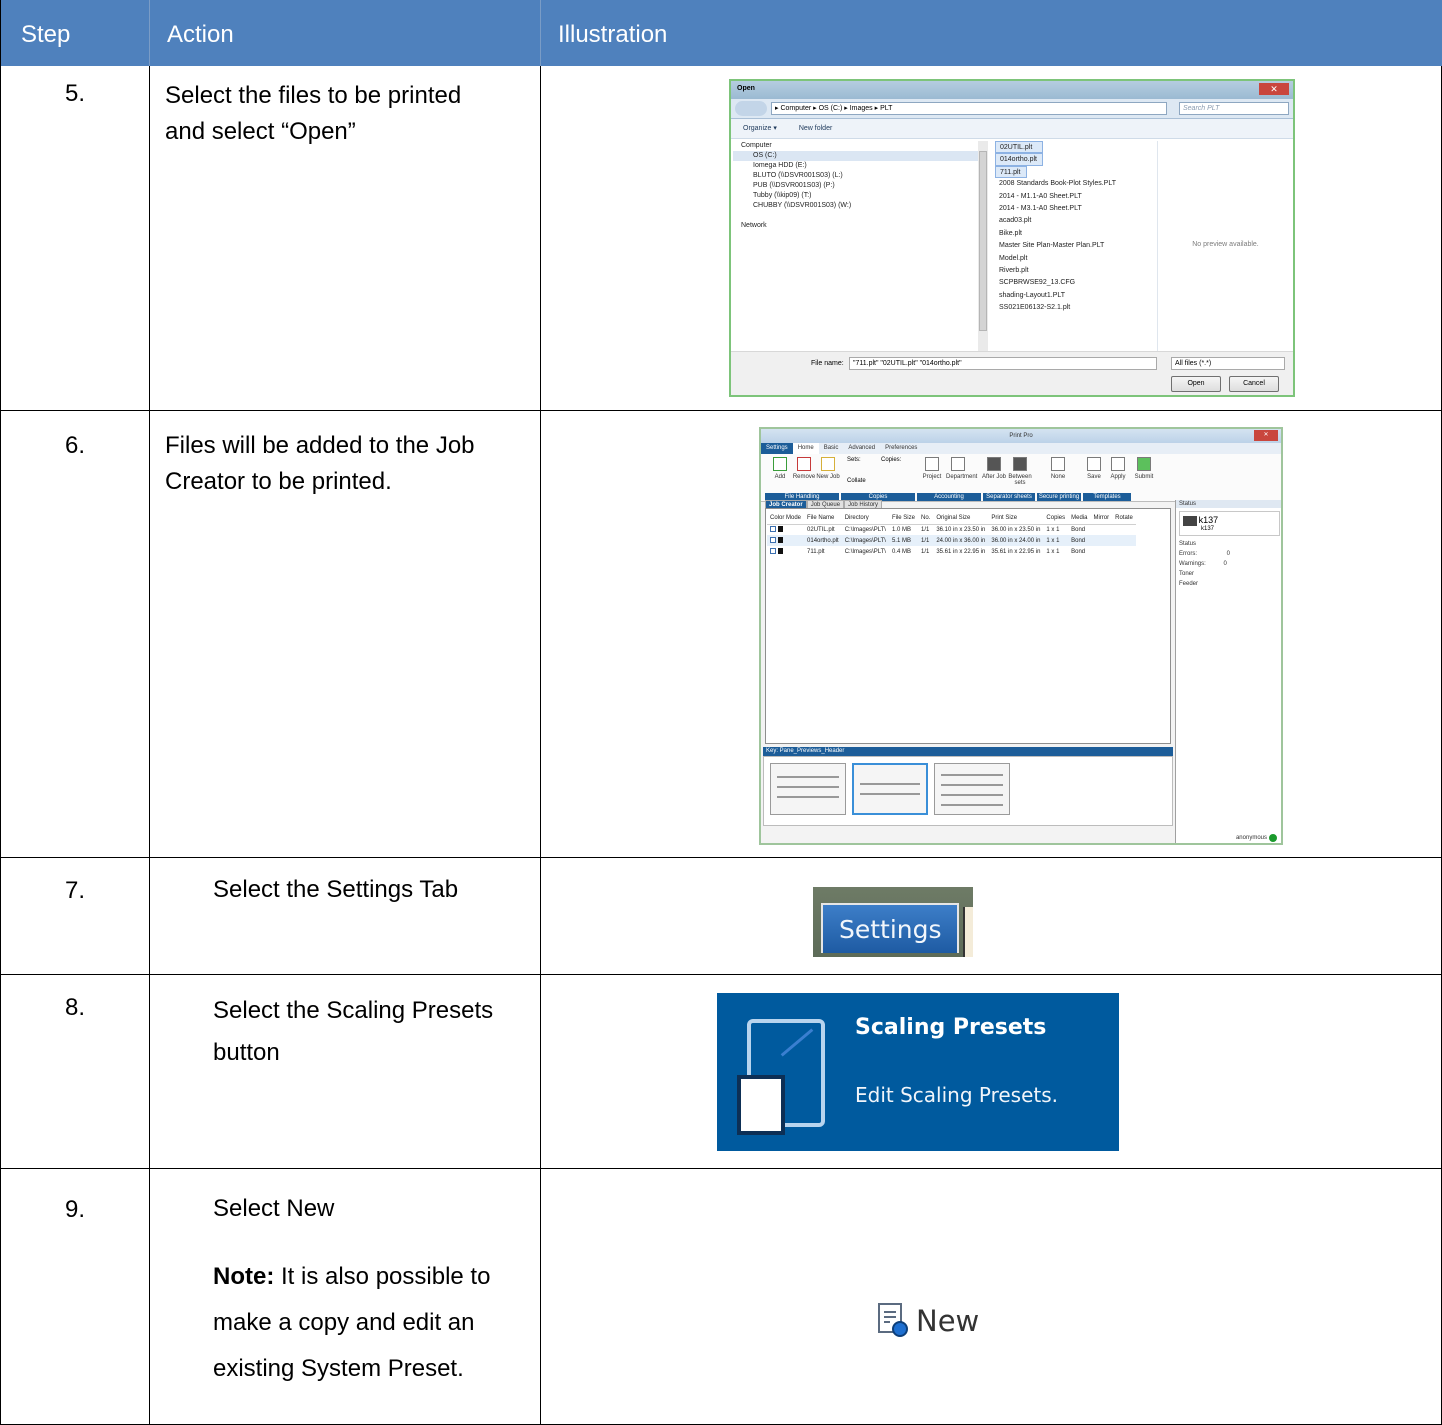 The height and width of the screenshot is (1425, 1442). I want to click on action-text: Select the Settings Tab, so click(336, 889).